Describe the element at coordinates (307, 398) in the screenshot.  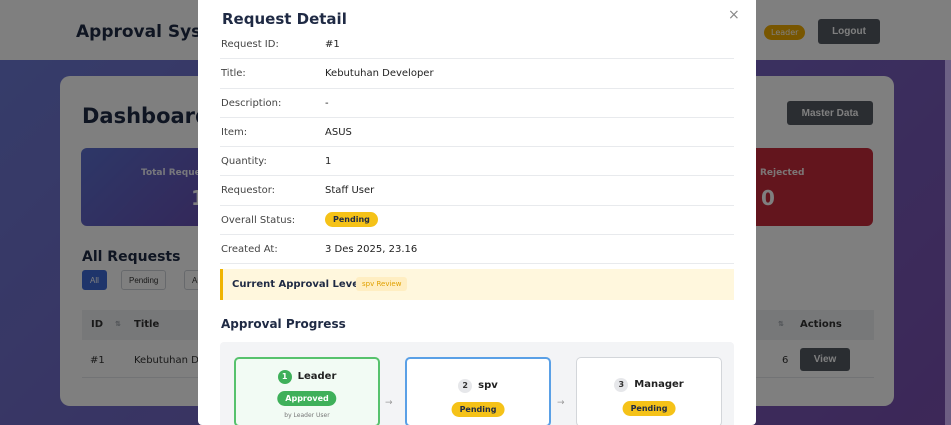
I see `step-status-badge: Approved` at that location.